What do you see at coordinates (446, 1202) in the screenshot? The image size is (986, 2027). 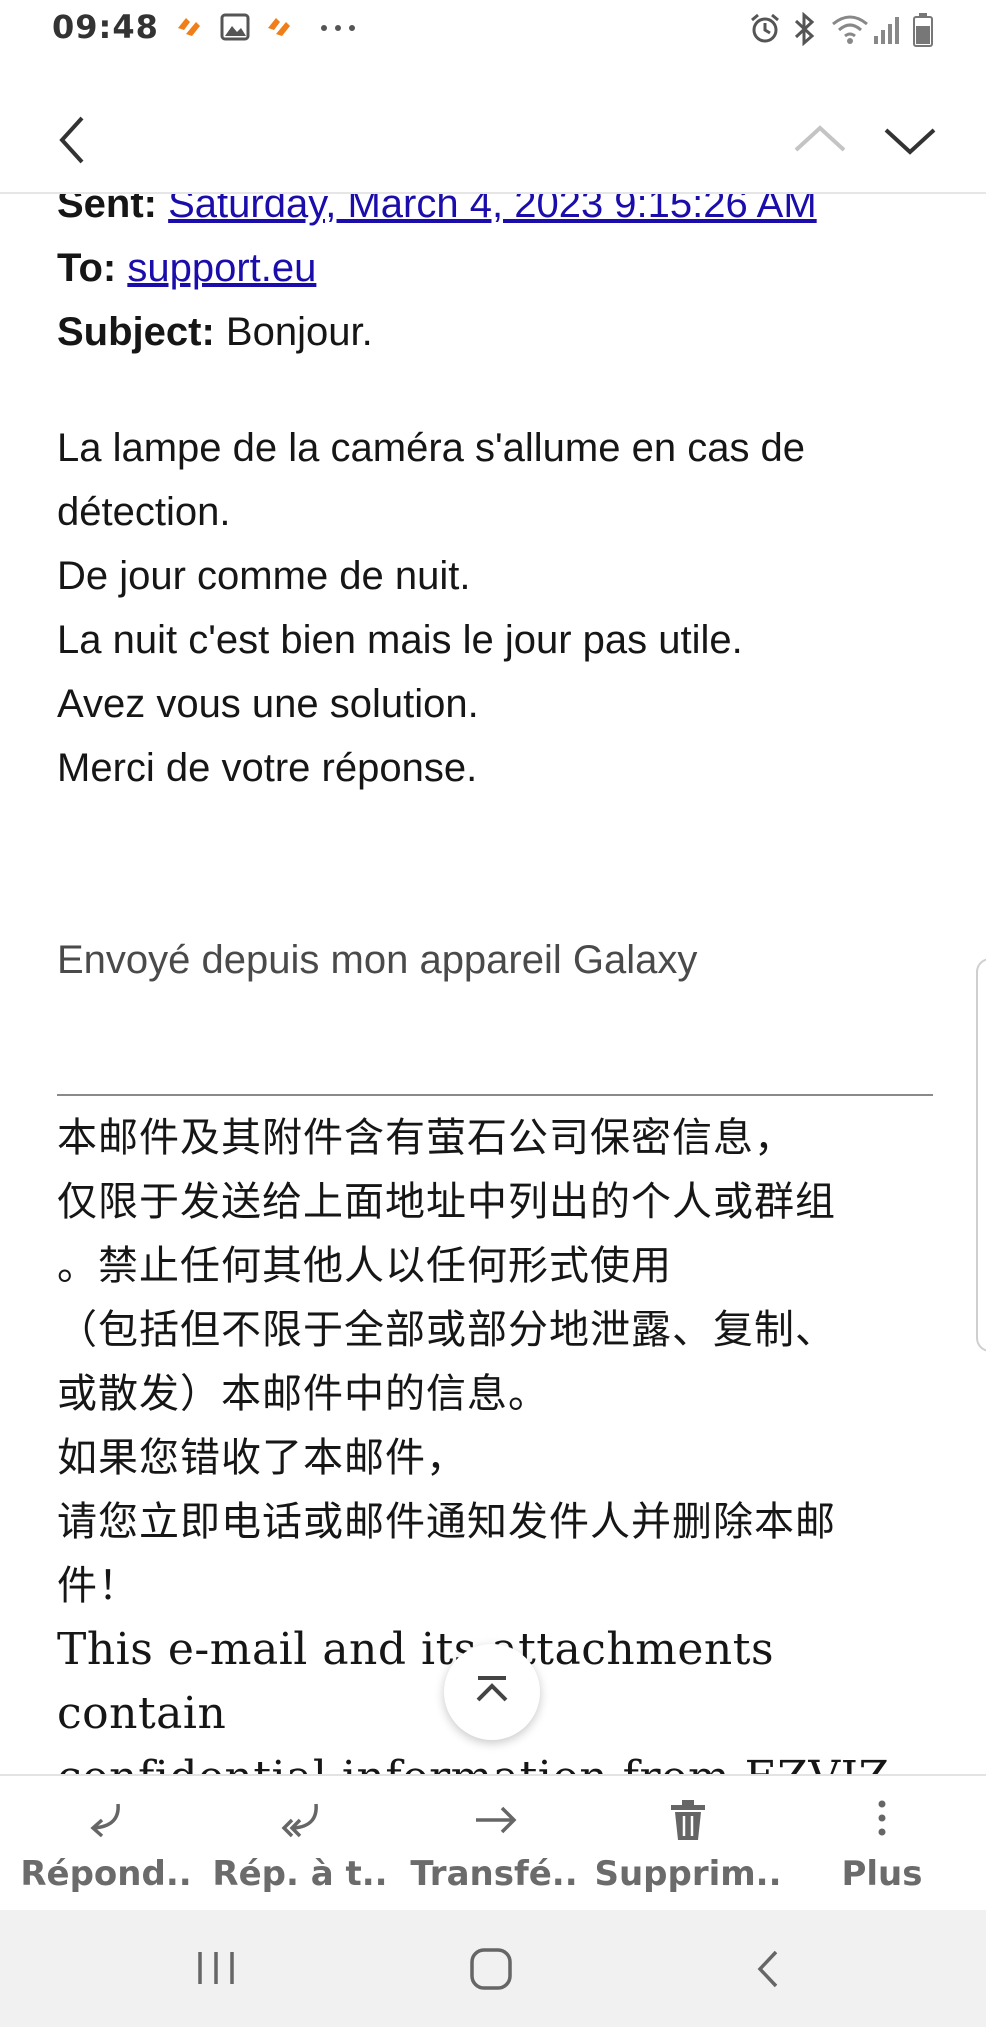 I see `disclaimer-line-cn: 仅限于发送给上面地址中列出的个人或群组` at bounding box center [446, 1202].